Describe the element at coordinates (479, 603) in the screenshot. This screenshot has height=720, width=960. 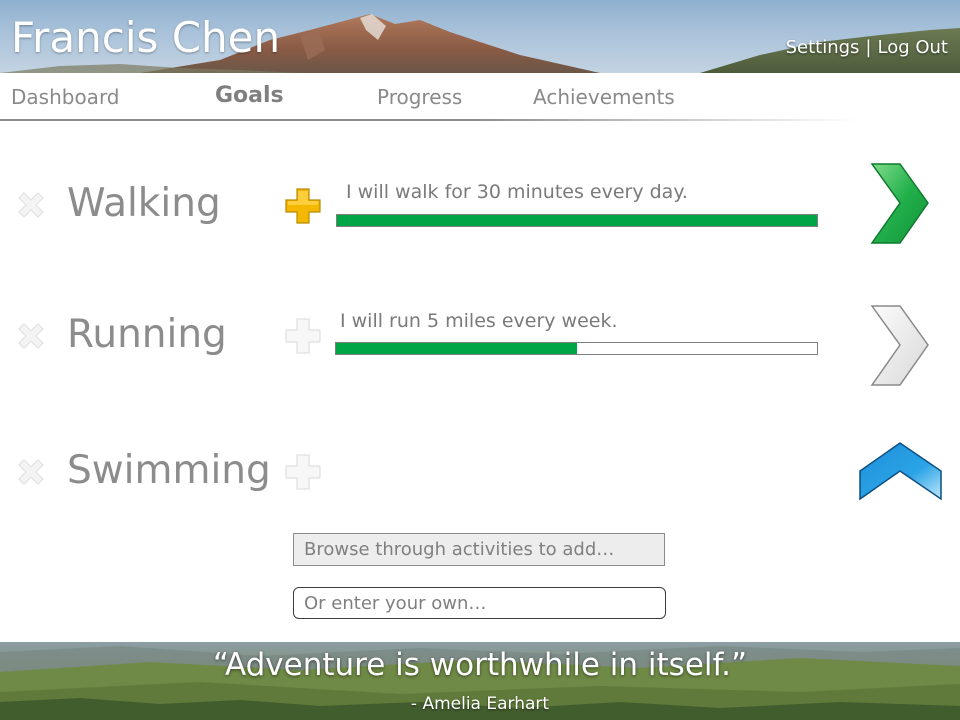
I see `custom-activity-input` at that location.